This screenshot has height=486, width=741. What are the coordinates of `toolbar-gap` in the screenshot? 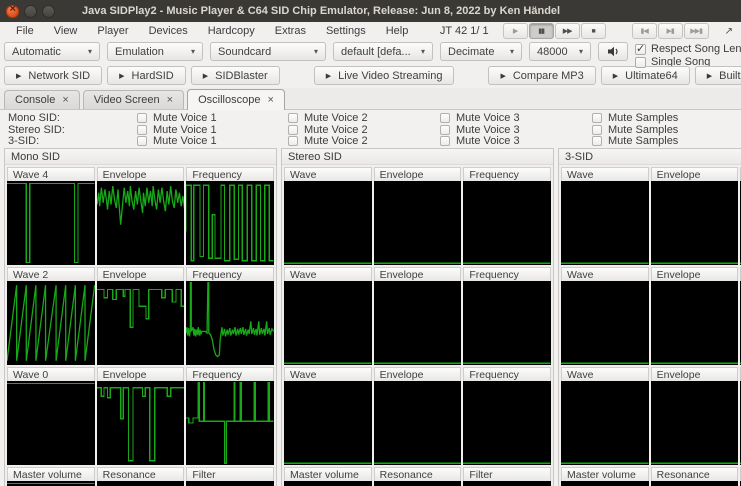 It's located at (297, 75).